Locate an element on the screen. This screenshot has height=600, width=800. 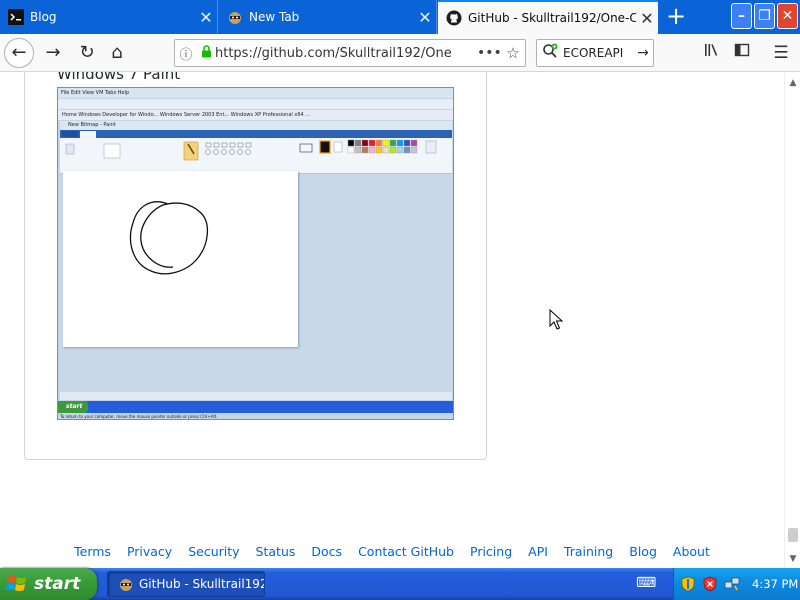
footer-link-security: Security is located at coordinates (213, 551).